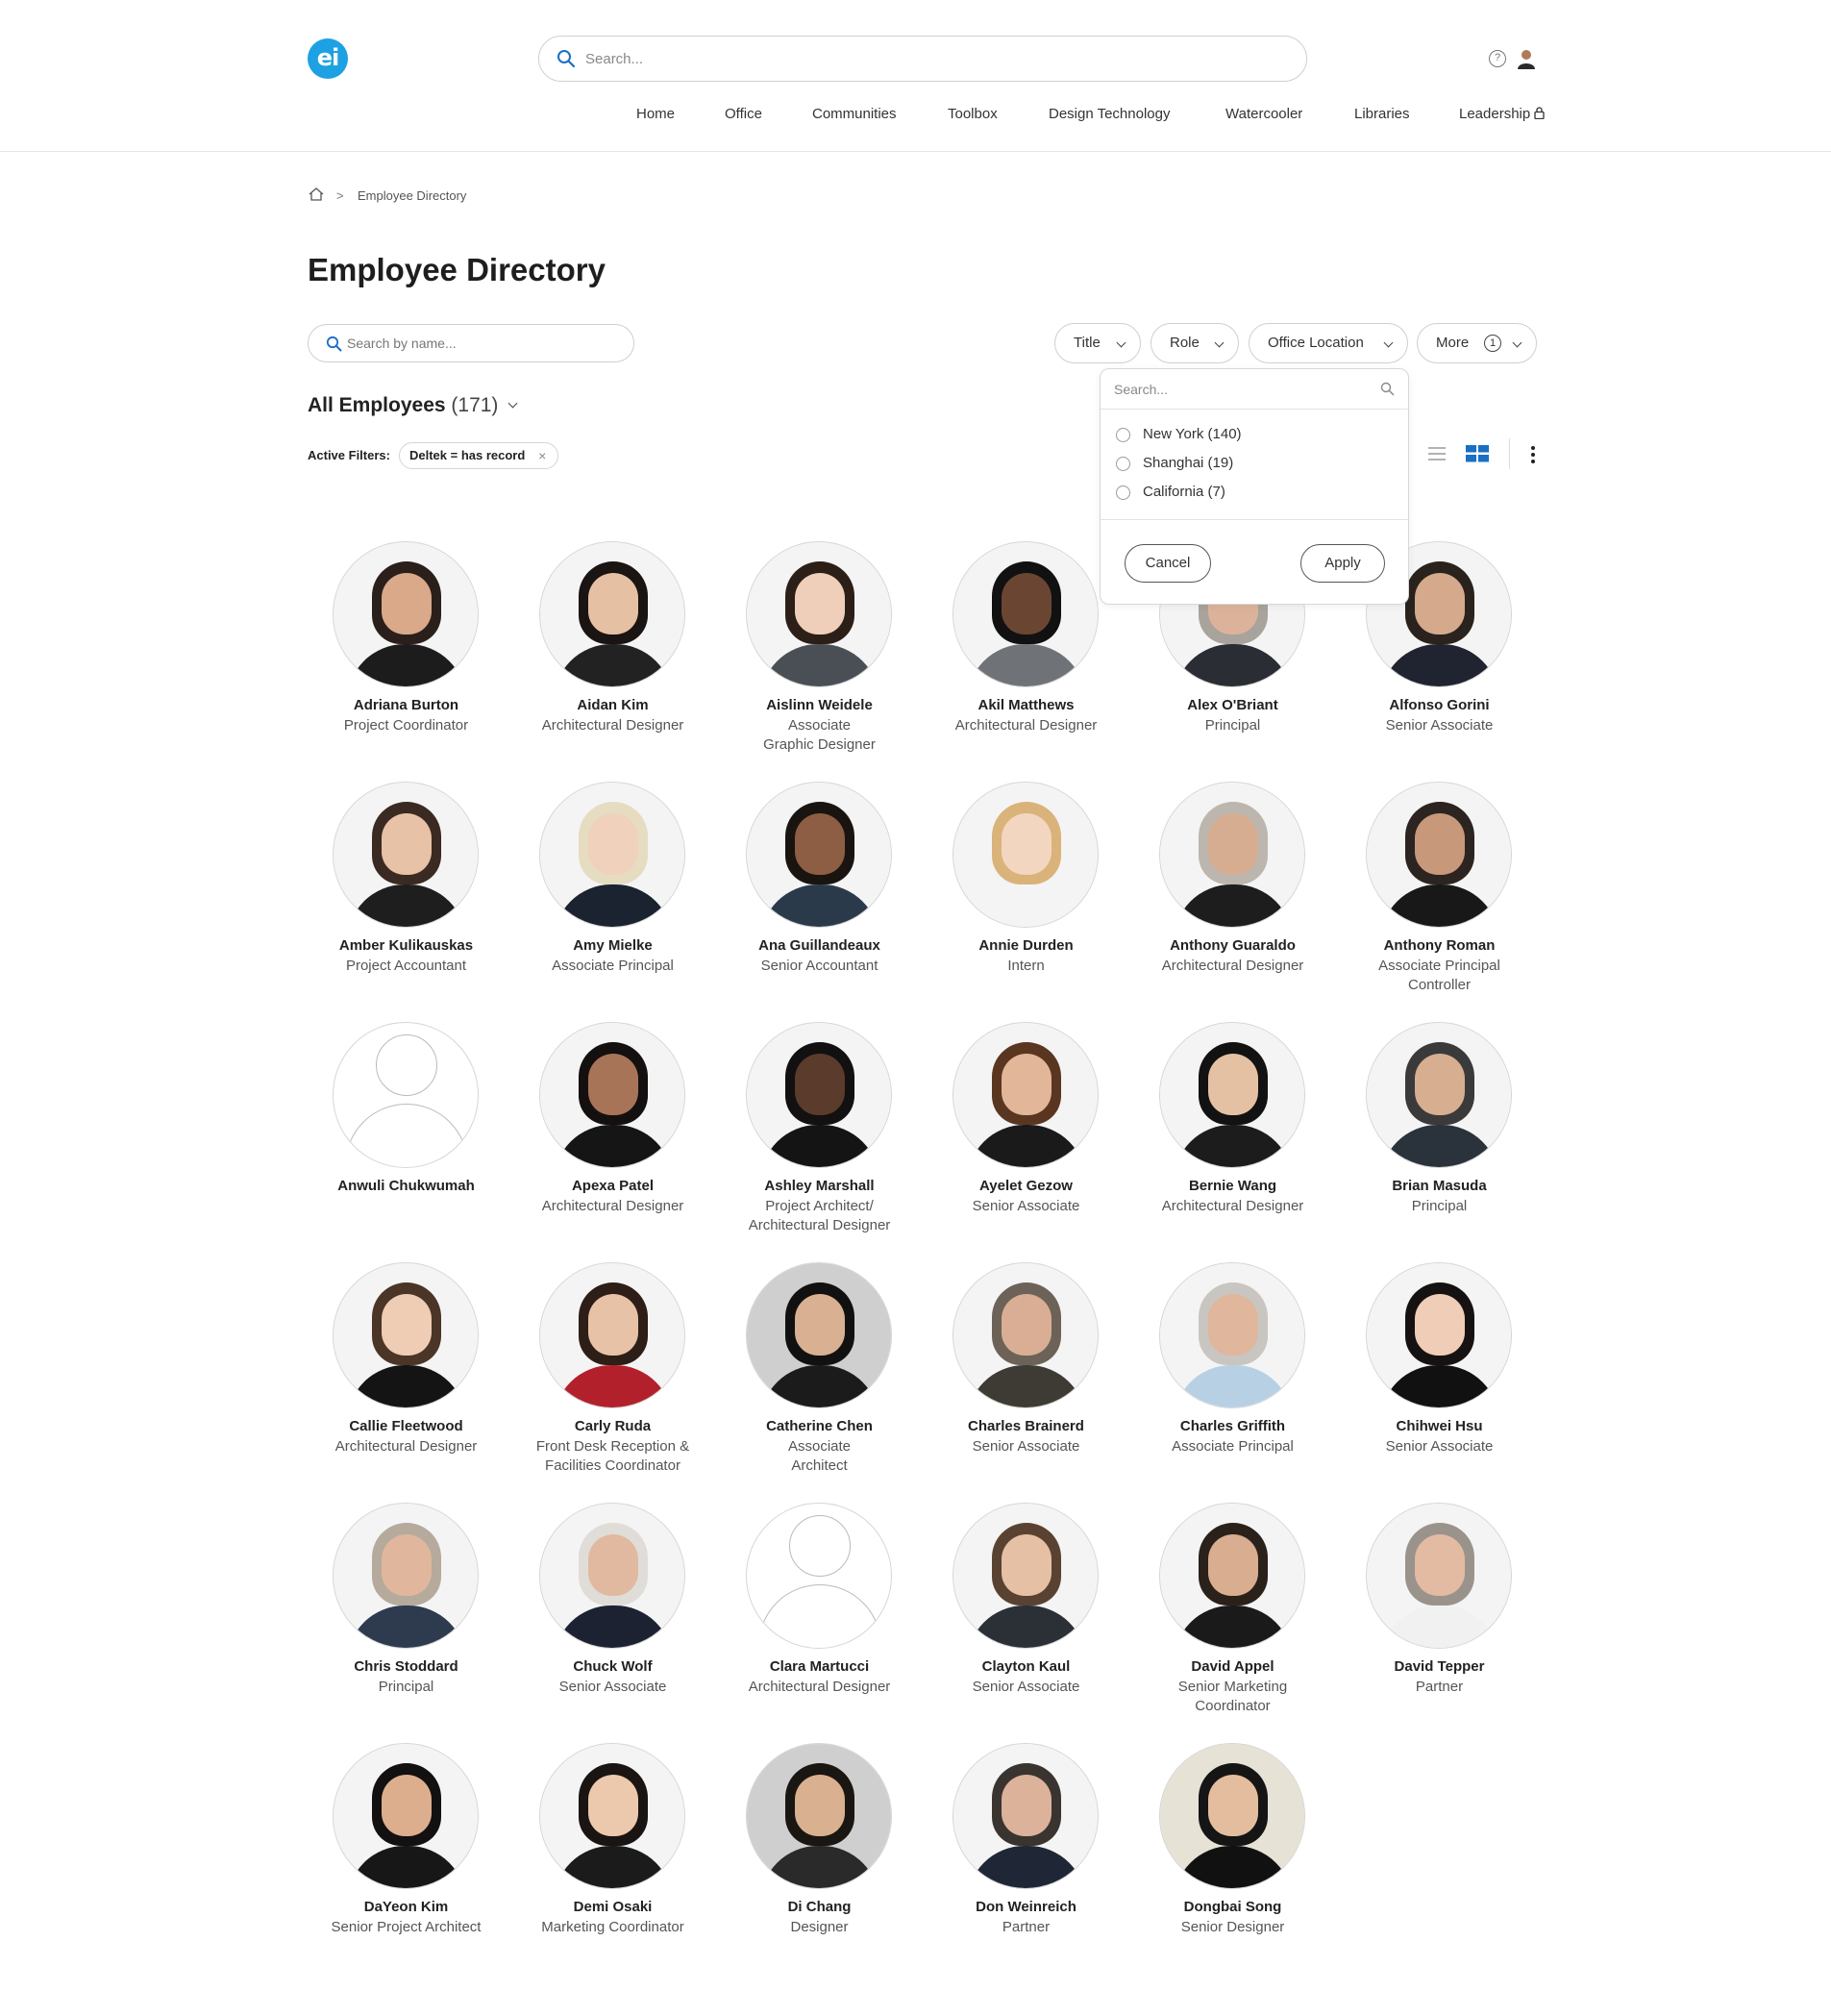 This screenshot has height=2016, width=1831. I want to click on nav-toolbox: Toolbox, so click(973, 114).